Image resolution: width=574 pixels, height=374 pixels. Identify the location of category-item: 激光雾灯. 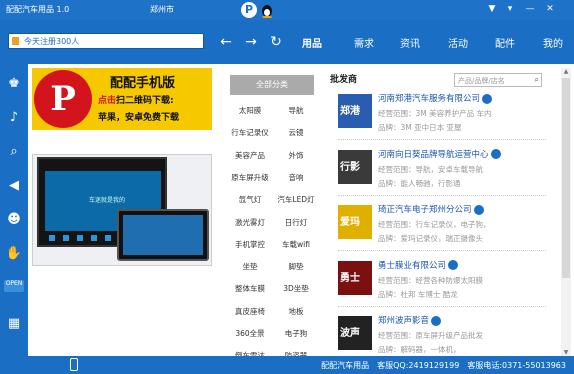
(250, 222).